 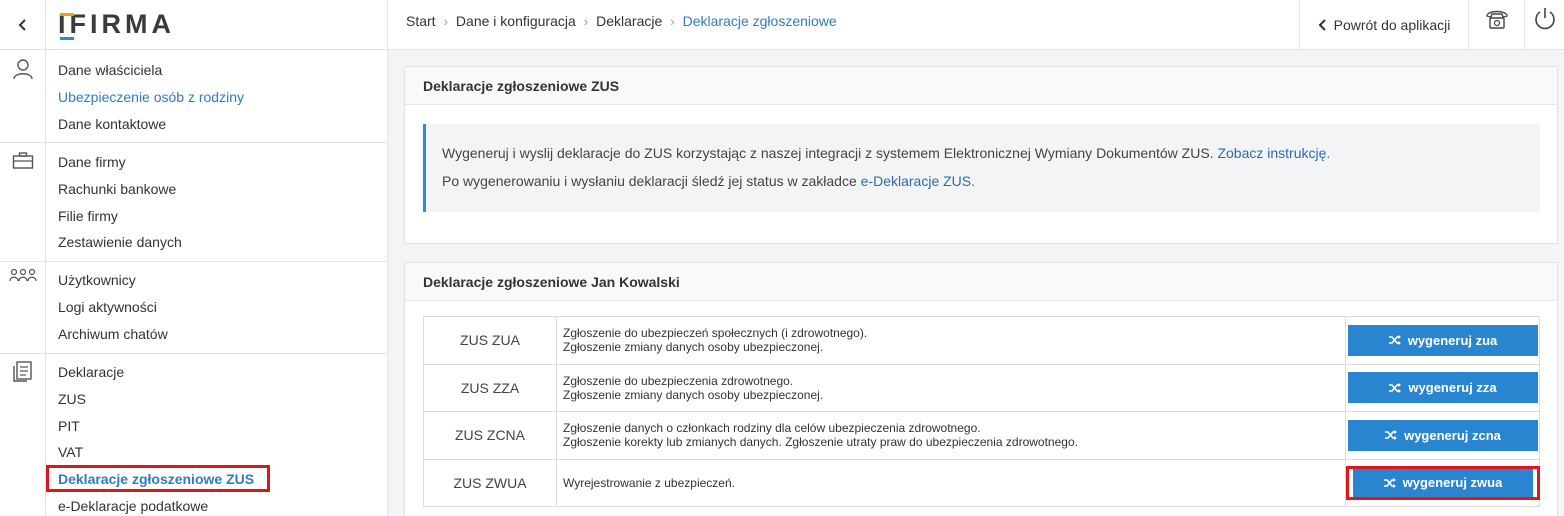 What do you see at coordinates (23, 258) in the screenshot?
I see `icon-rail` at bounding box center [23, 258].